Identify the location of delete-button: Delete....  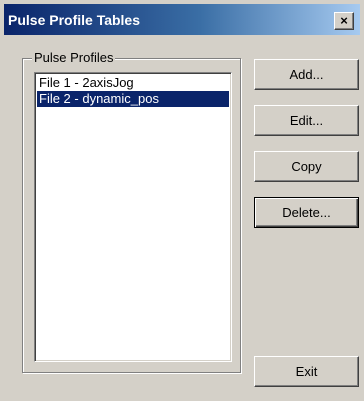
(306, 212).